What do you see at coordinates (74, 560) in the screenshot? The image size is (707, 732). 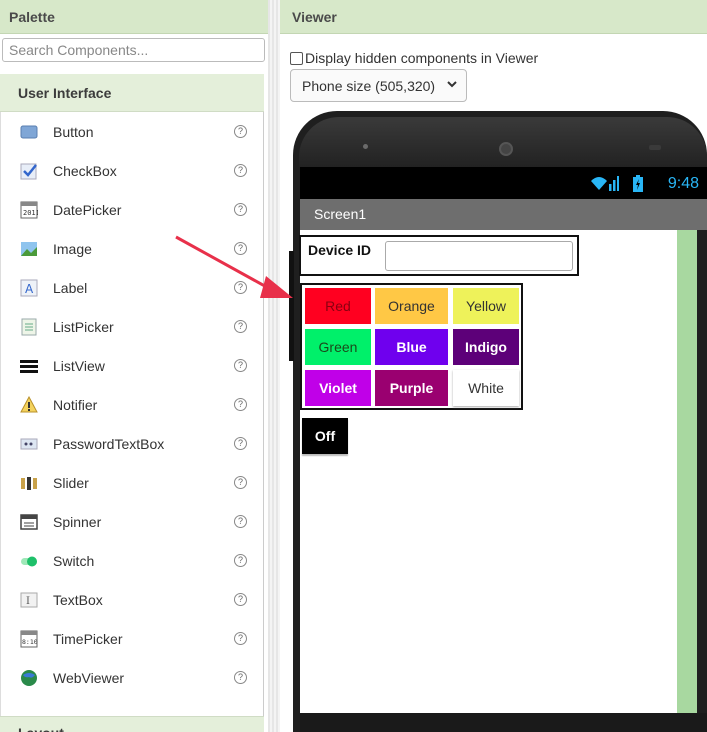 I see `component-label: Switch` at bounding box center [74, 560].